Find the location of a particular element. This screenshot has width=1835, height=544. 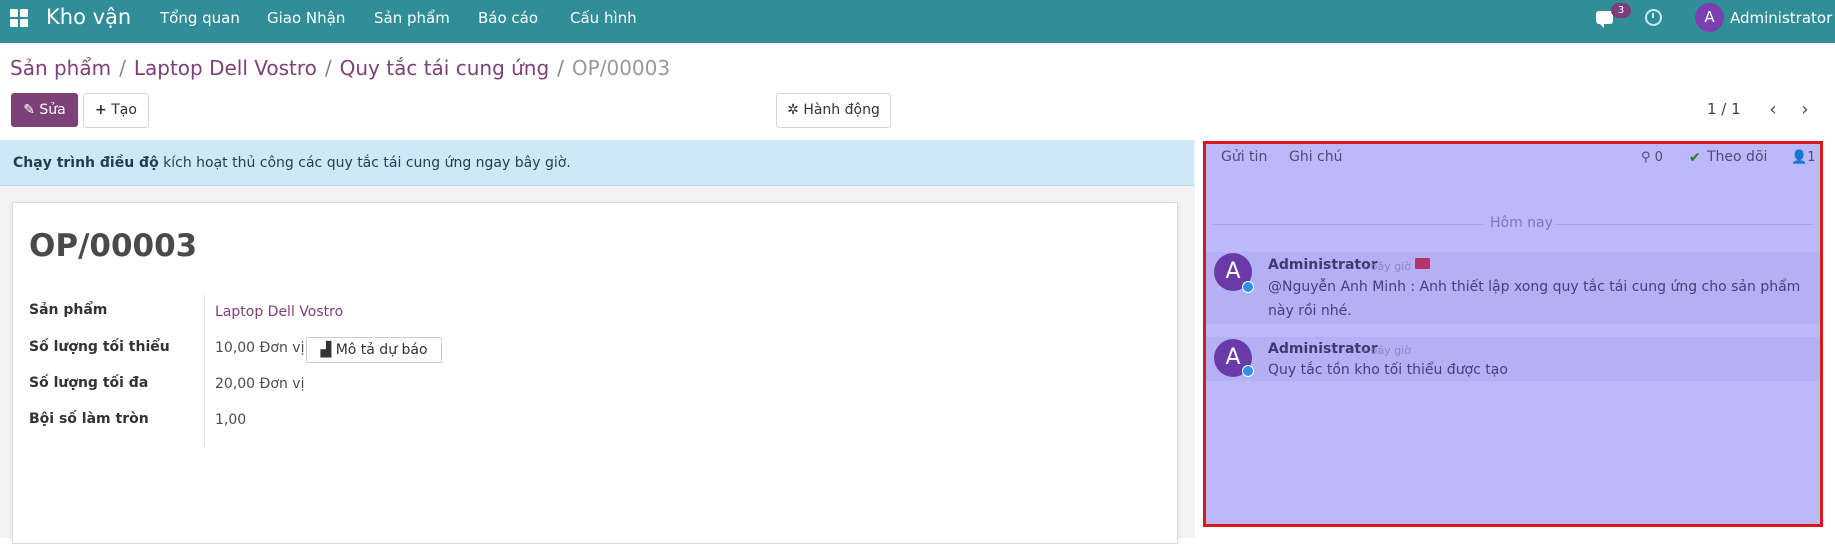

min-qty-value: 10,00 Đơn vị is located at coordinates (259, 348).